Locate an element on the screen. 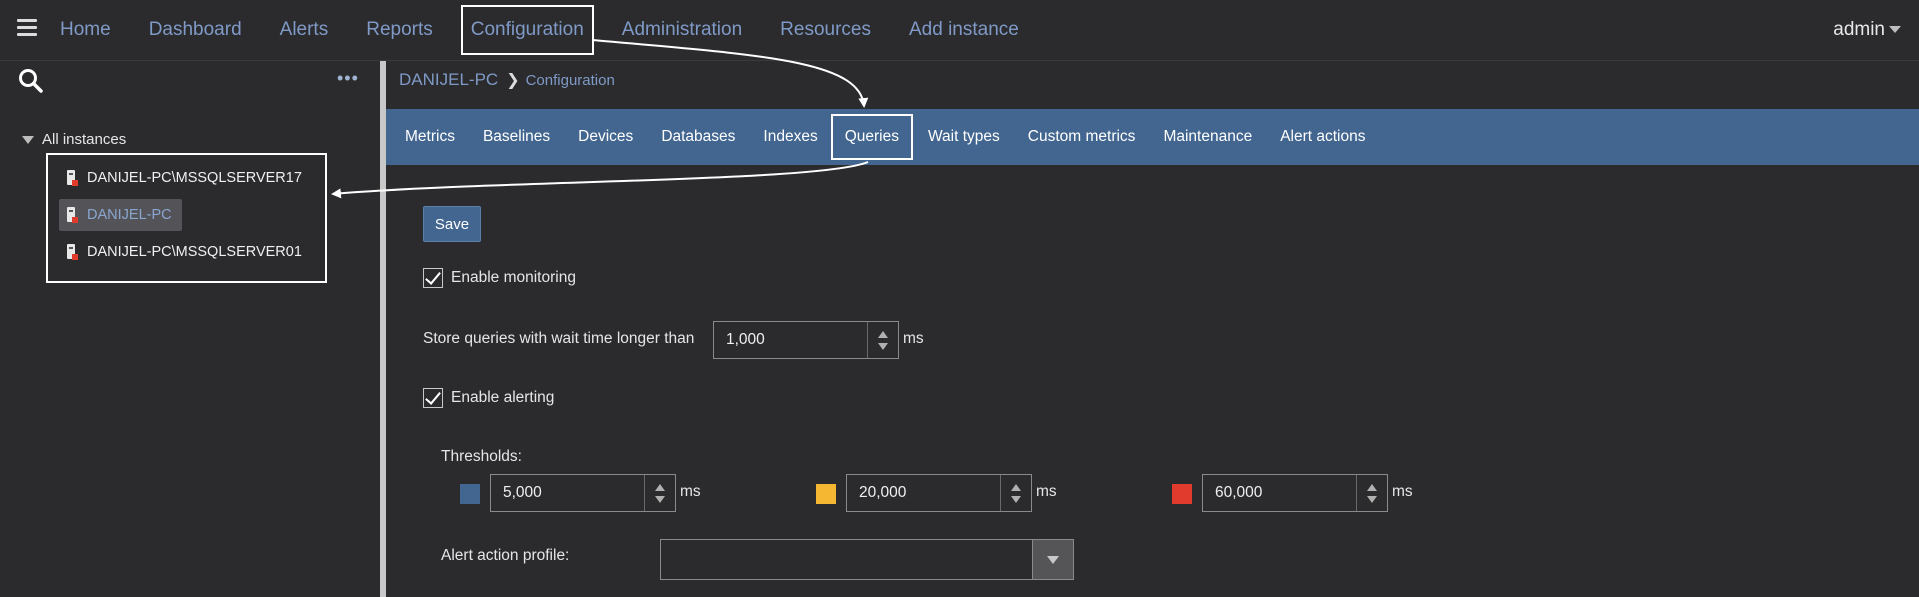 Image resolution: width=1919 pixels, height=597 pixels. tab-alert-actions: Alert actions is located at coordinates (1327, 137).